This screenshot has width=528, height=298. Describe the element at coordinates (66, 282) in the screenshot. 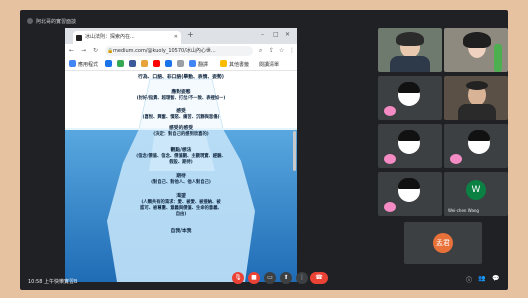

I see `meeting-name: 快樂實習B` at that location.